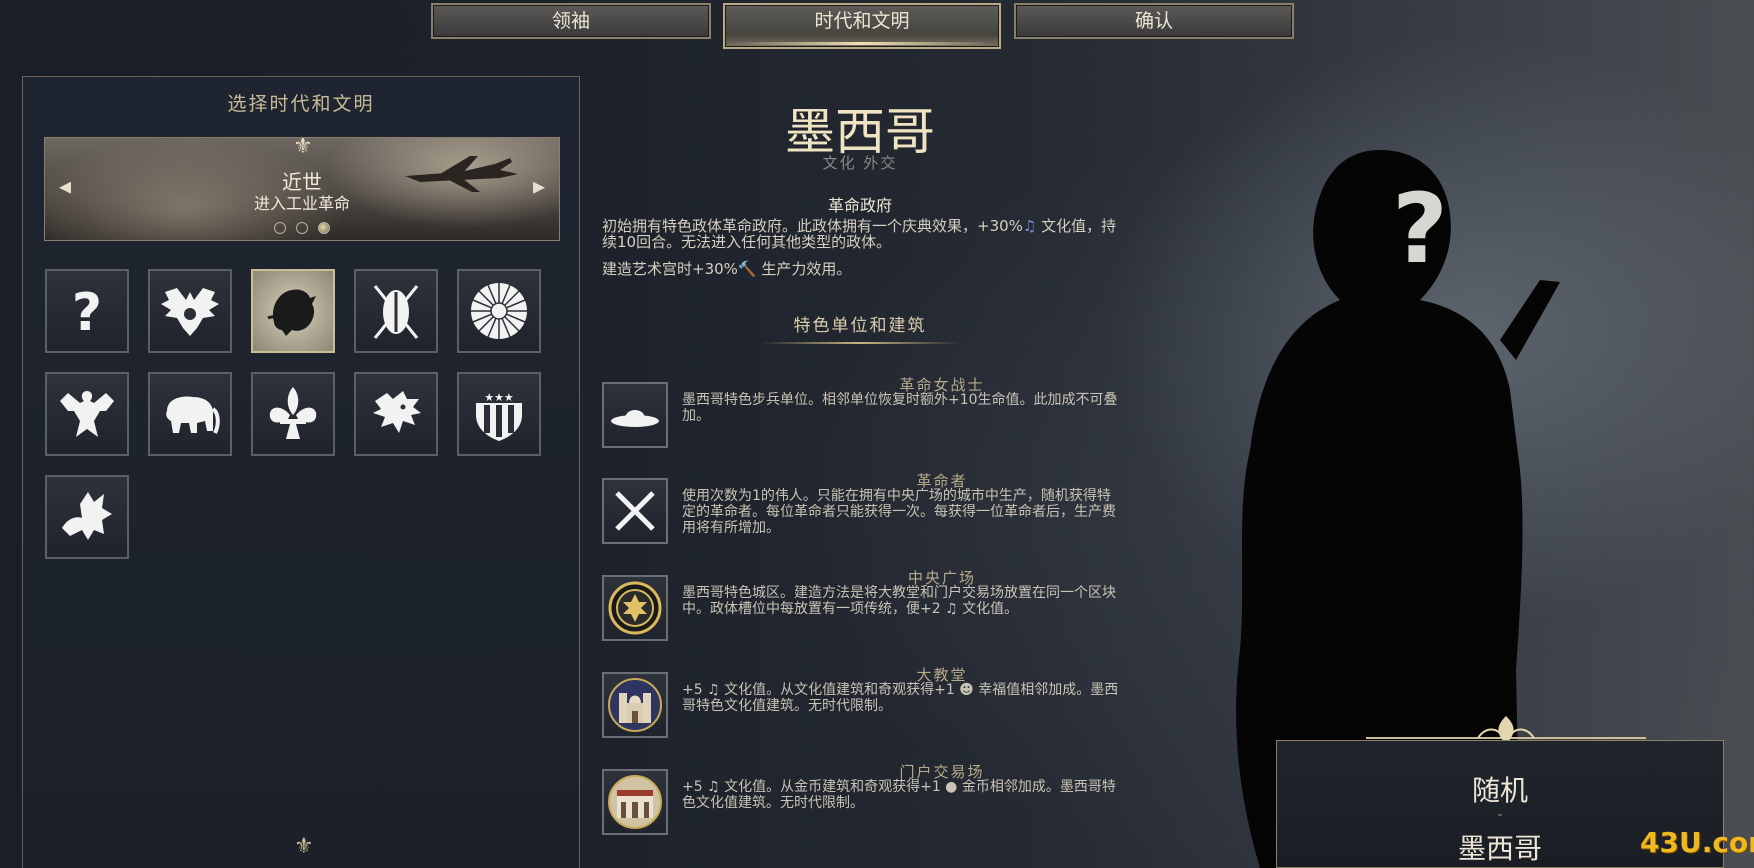  Describe the element at coordinates (571, 21) in the screenshot. I see `tab-leader: 领袖` at that location.